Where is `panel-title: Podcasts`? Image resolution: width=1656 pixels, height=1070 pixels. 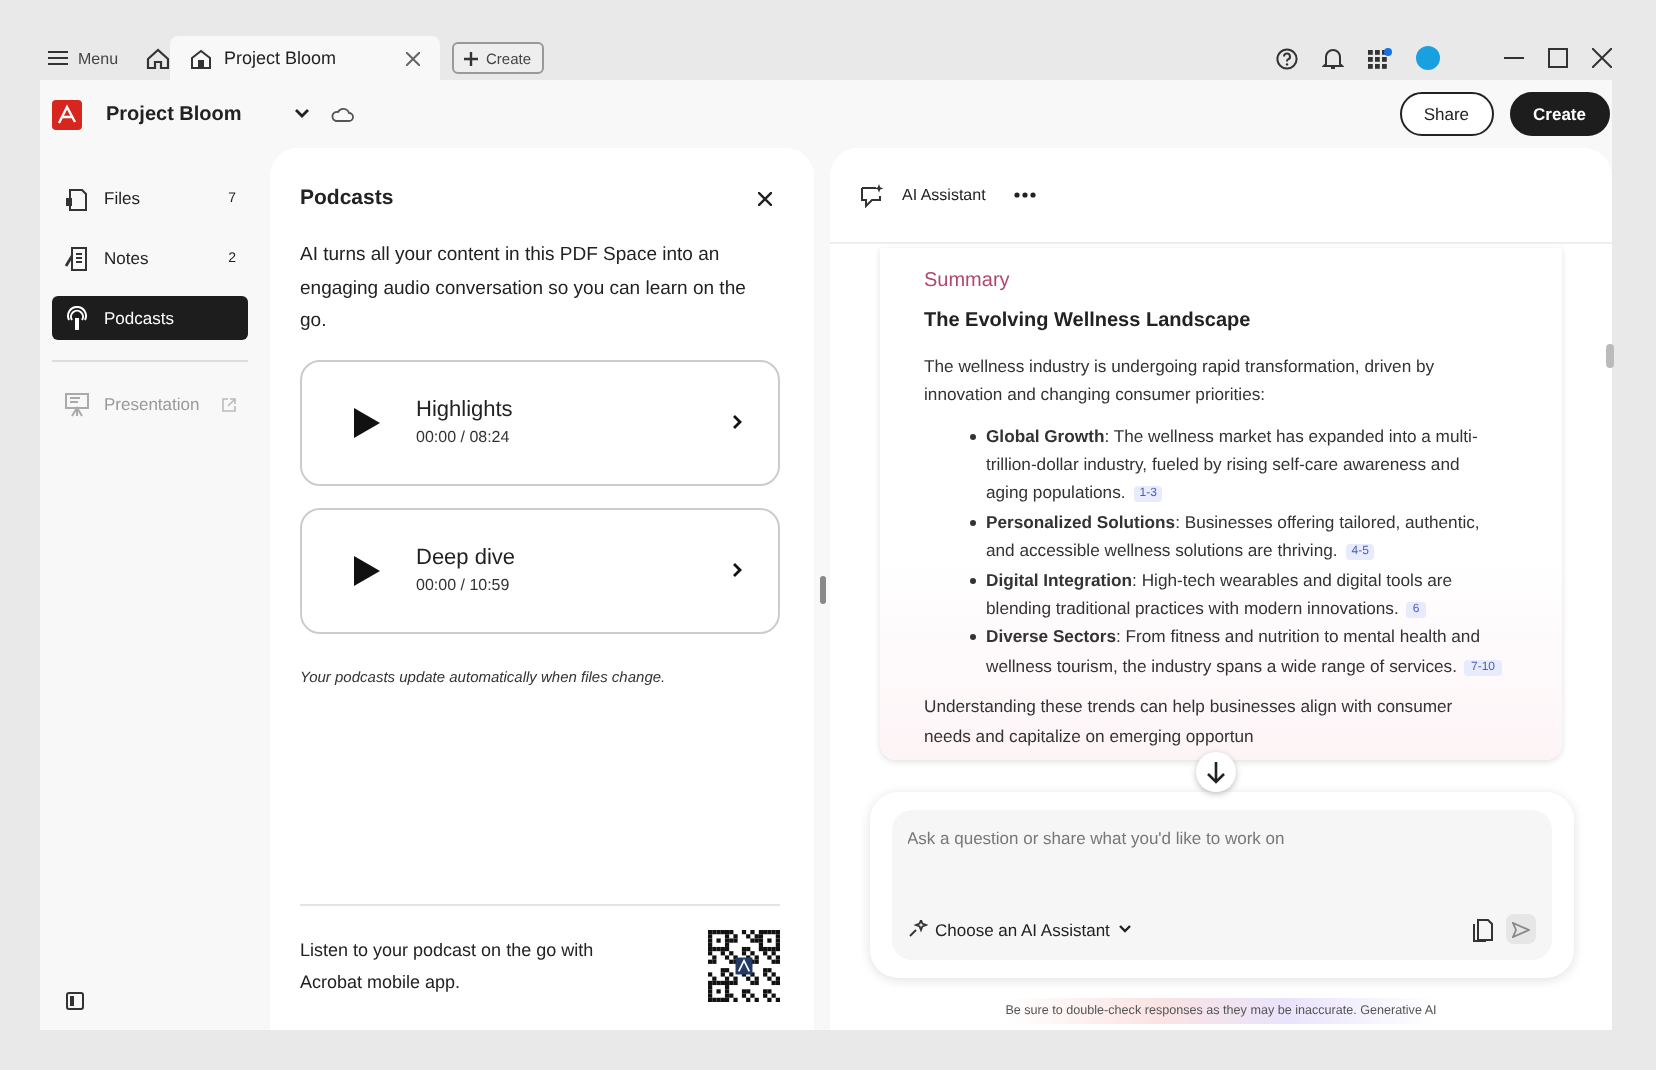
panel-title: Podcasts is located at coordinates (347, 198).